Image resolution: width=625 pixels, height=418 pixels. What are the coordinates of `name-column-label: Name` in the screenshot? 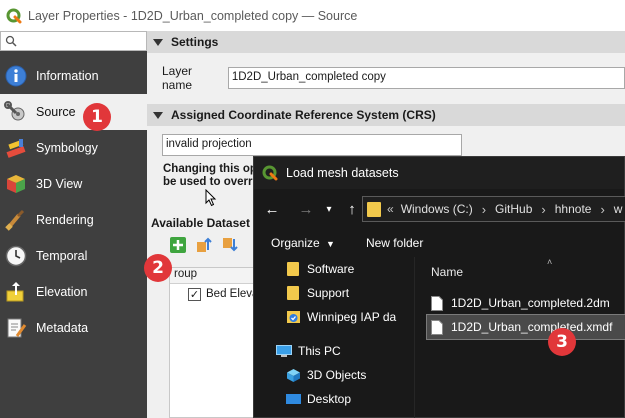 It's located at (447, 272).